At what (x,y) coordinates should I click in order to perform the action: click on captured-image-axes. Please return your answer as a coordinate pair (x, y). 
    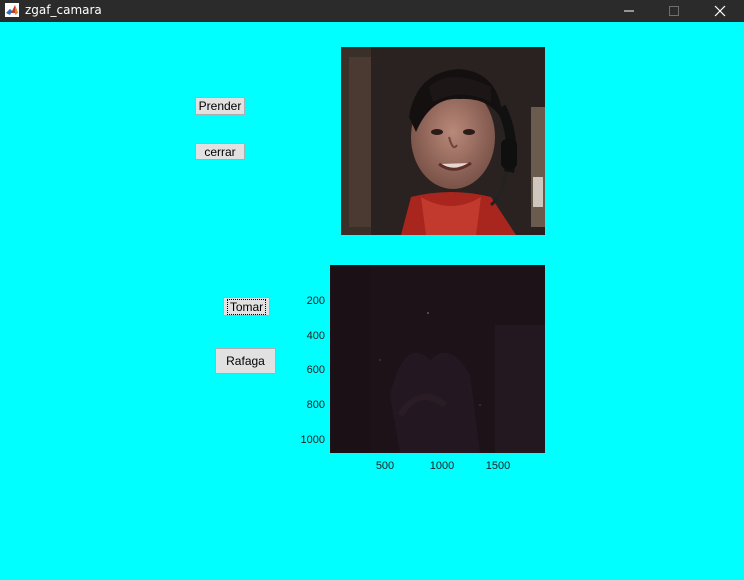
    Looking at the image, I should click on (437, 359).